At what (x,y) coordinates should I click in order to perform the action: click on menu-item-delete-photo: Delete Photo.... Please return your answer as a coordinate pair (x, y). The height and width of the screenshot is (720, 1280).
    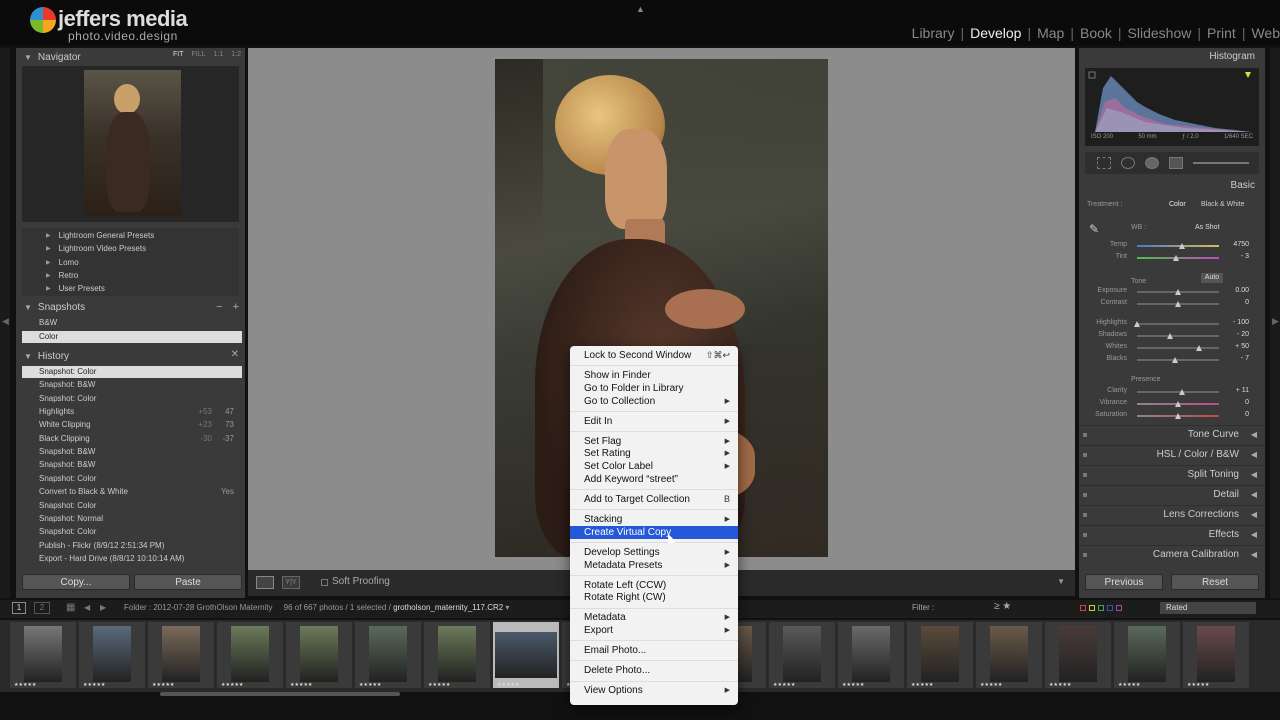
    Looking at the image, I should click on (654, 670).